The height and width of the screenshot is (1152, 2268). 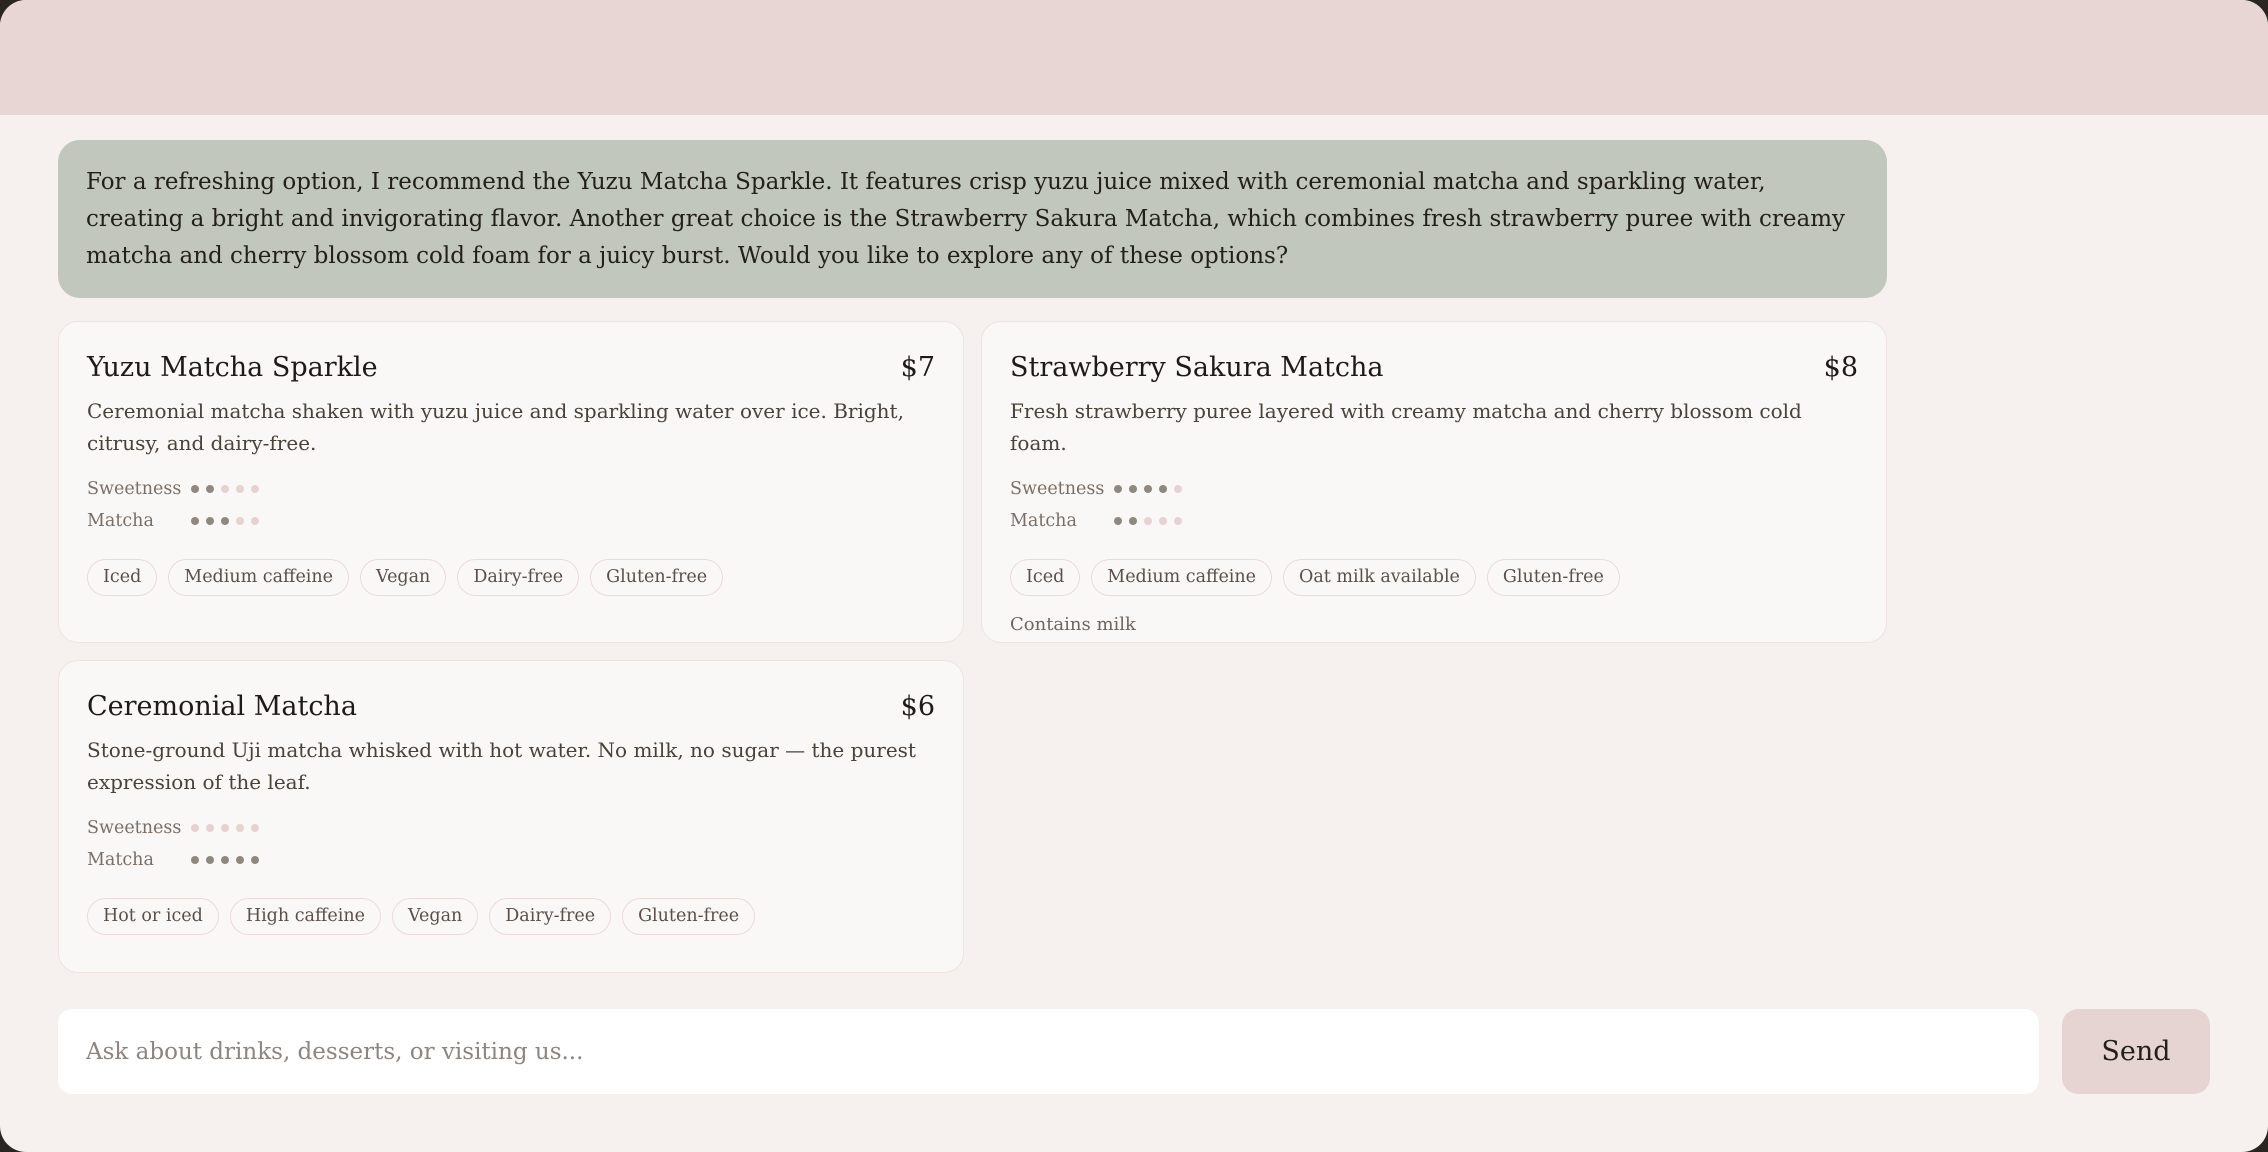 I want to click on tag: Hot or iced, so click(x=153, y=916).